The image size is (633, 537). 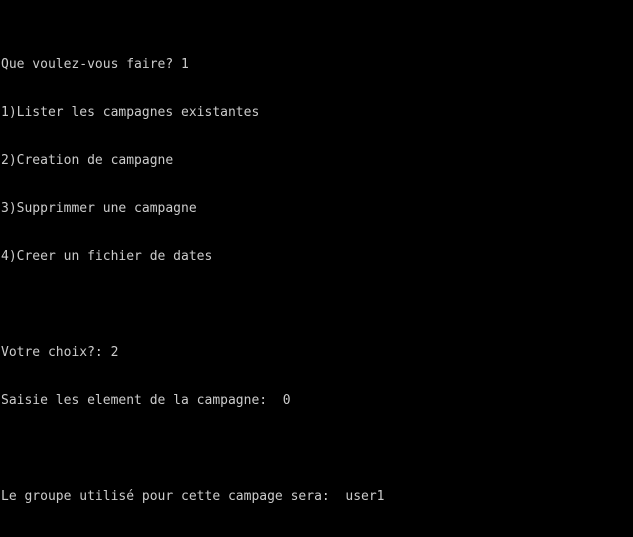 What do you see at coordinates (107, 256) in the screenshot?
I see `terminal-line: 4)Creer un fichier de dates` at bounding box center [107, 256].